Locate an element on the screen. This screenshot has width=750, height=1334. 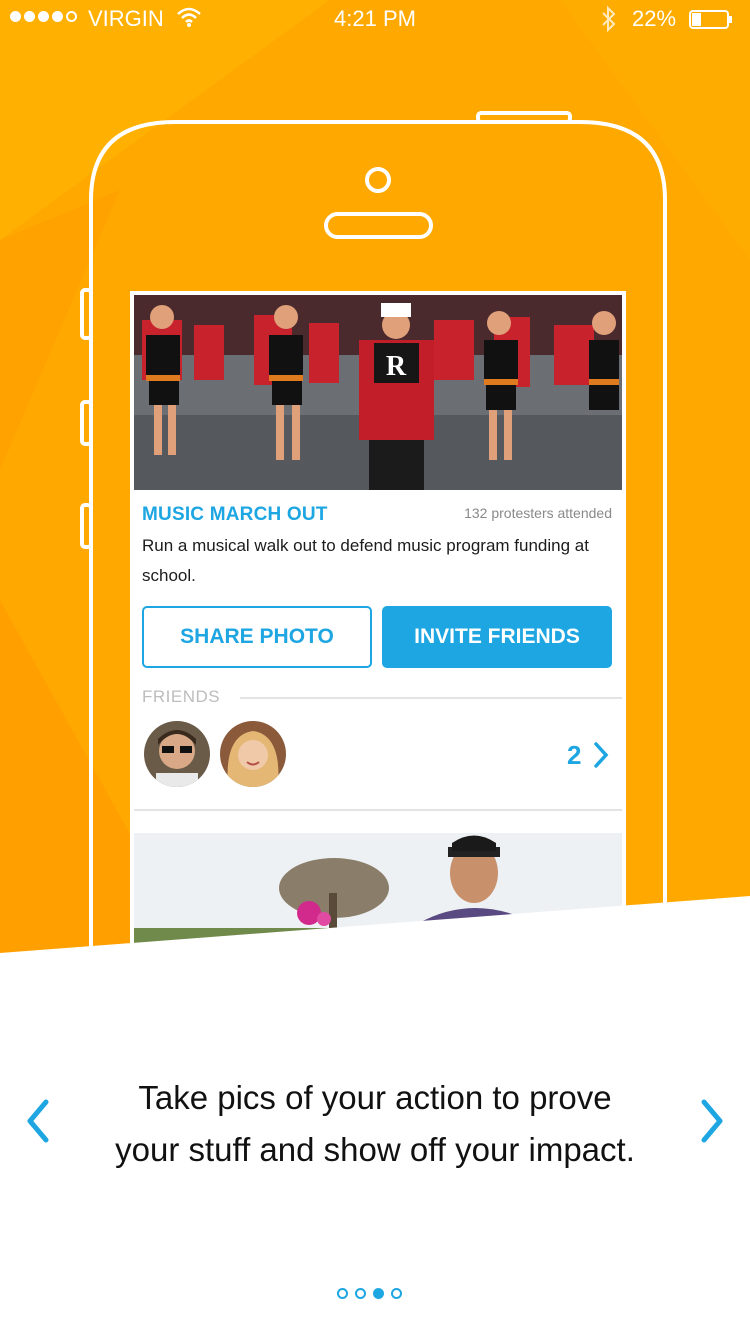
friends-section-label: FRIENDS is located at coordinates (181, 696).